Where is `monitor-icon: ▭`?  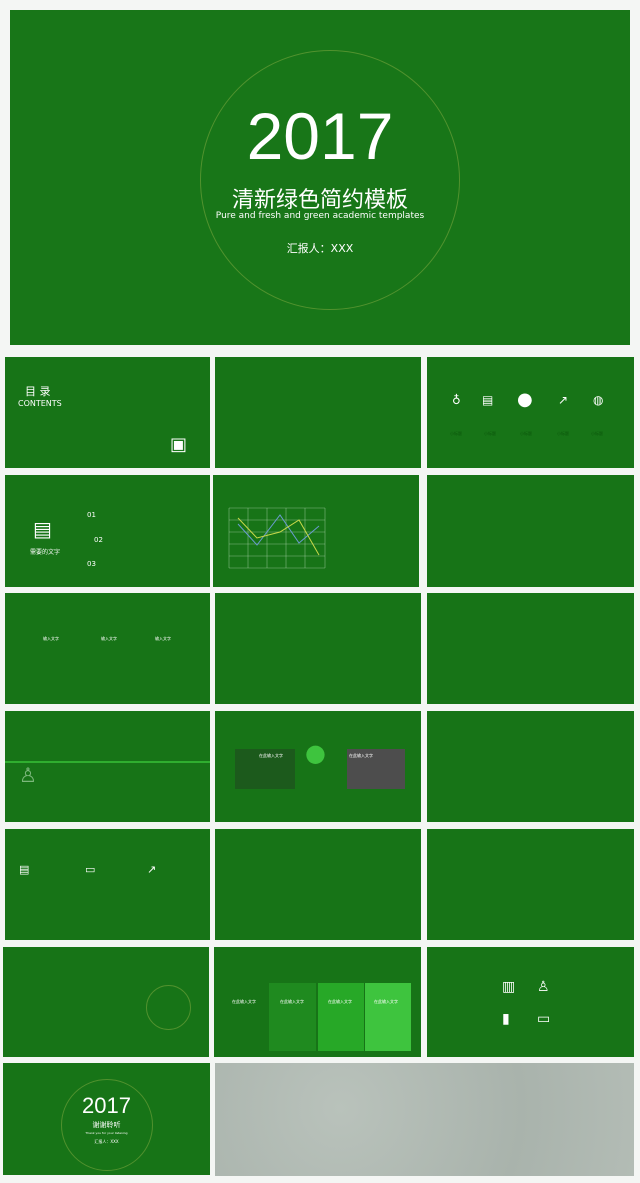 monitor-icon: ▭ is located at coordinates (90, 869).